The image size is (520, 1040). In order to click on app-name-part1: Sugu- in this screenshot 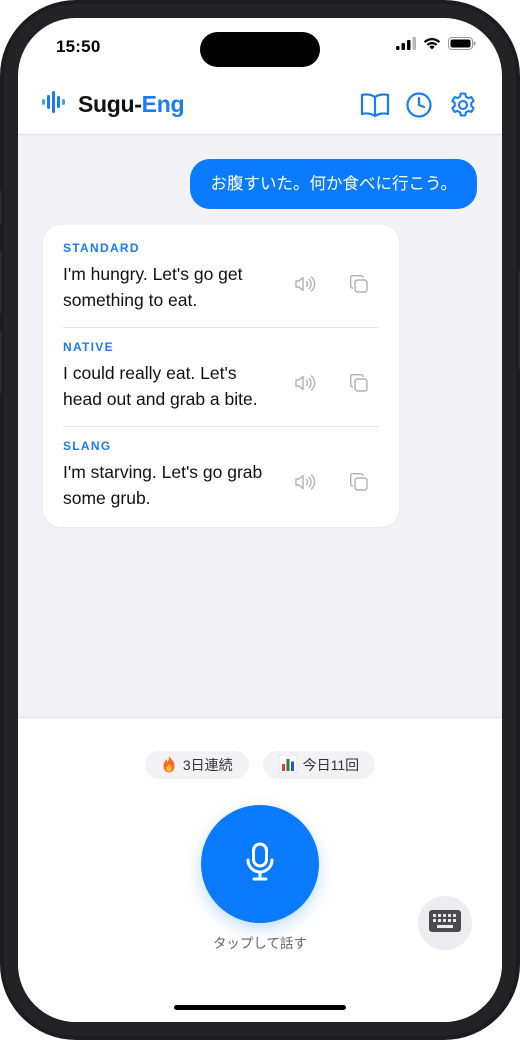, I will do `click(110, 104)`.